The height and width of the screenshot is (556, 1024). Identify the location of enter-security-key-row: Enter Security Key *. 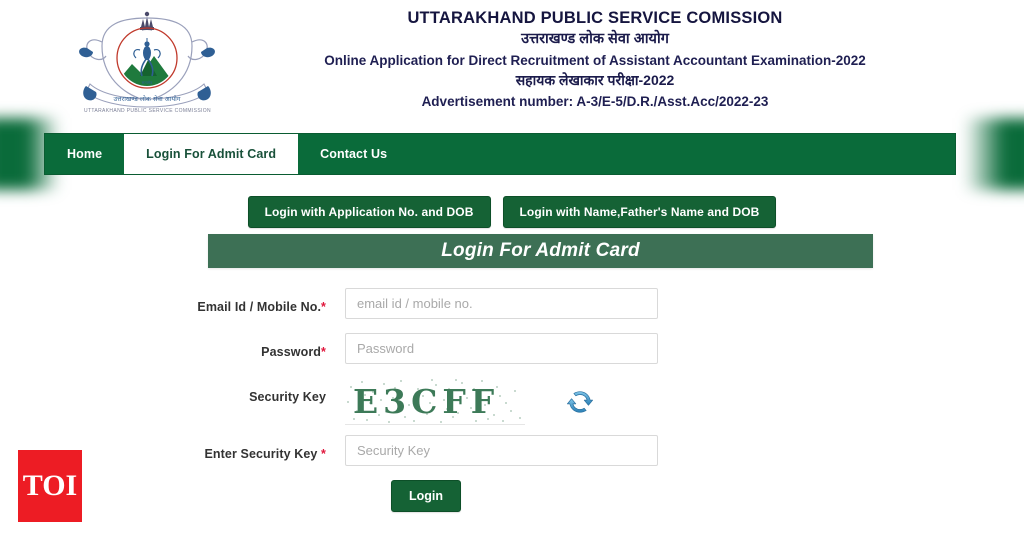
(512, 450).